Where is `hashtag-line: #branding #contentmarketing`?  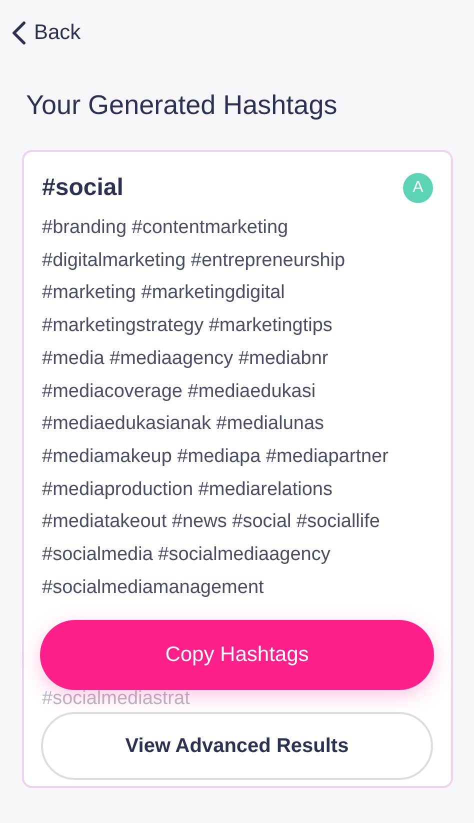
hashtag-line: #branding #contentmarketing is located at coordinates (165, 228).